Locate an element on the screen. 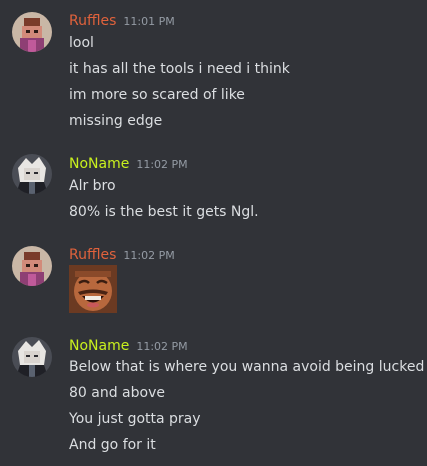 The image size is (427, 466). message-header: Ruffles 11:01 PM is located at coordinates (122, 21).